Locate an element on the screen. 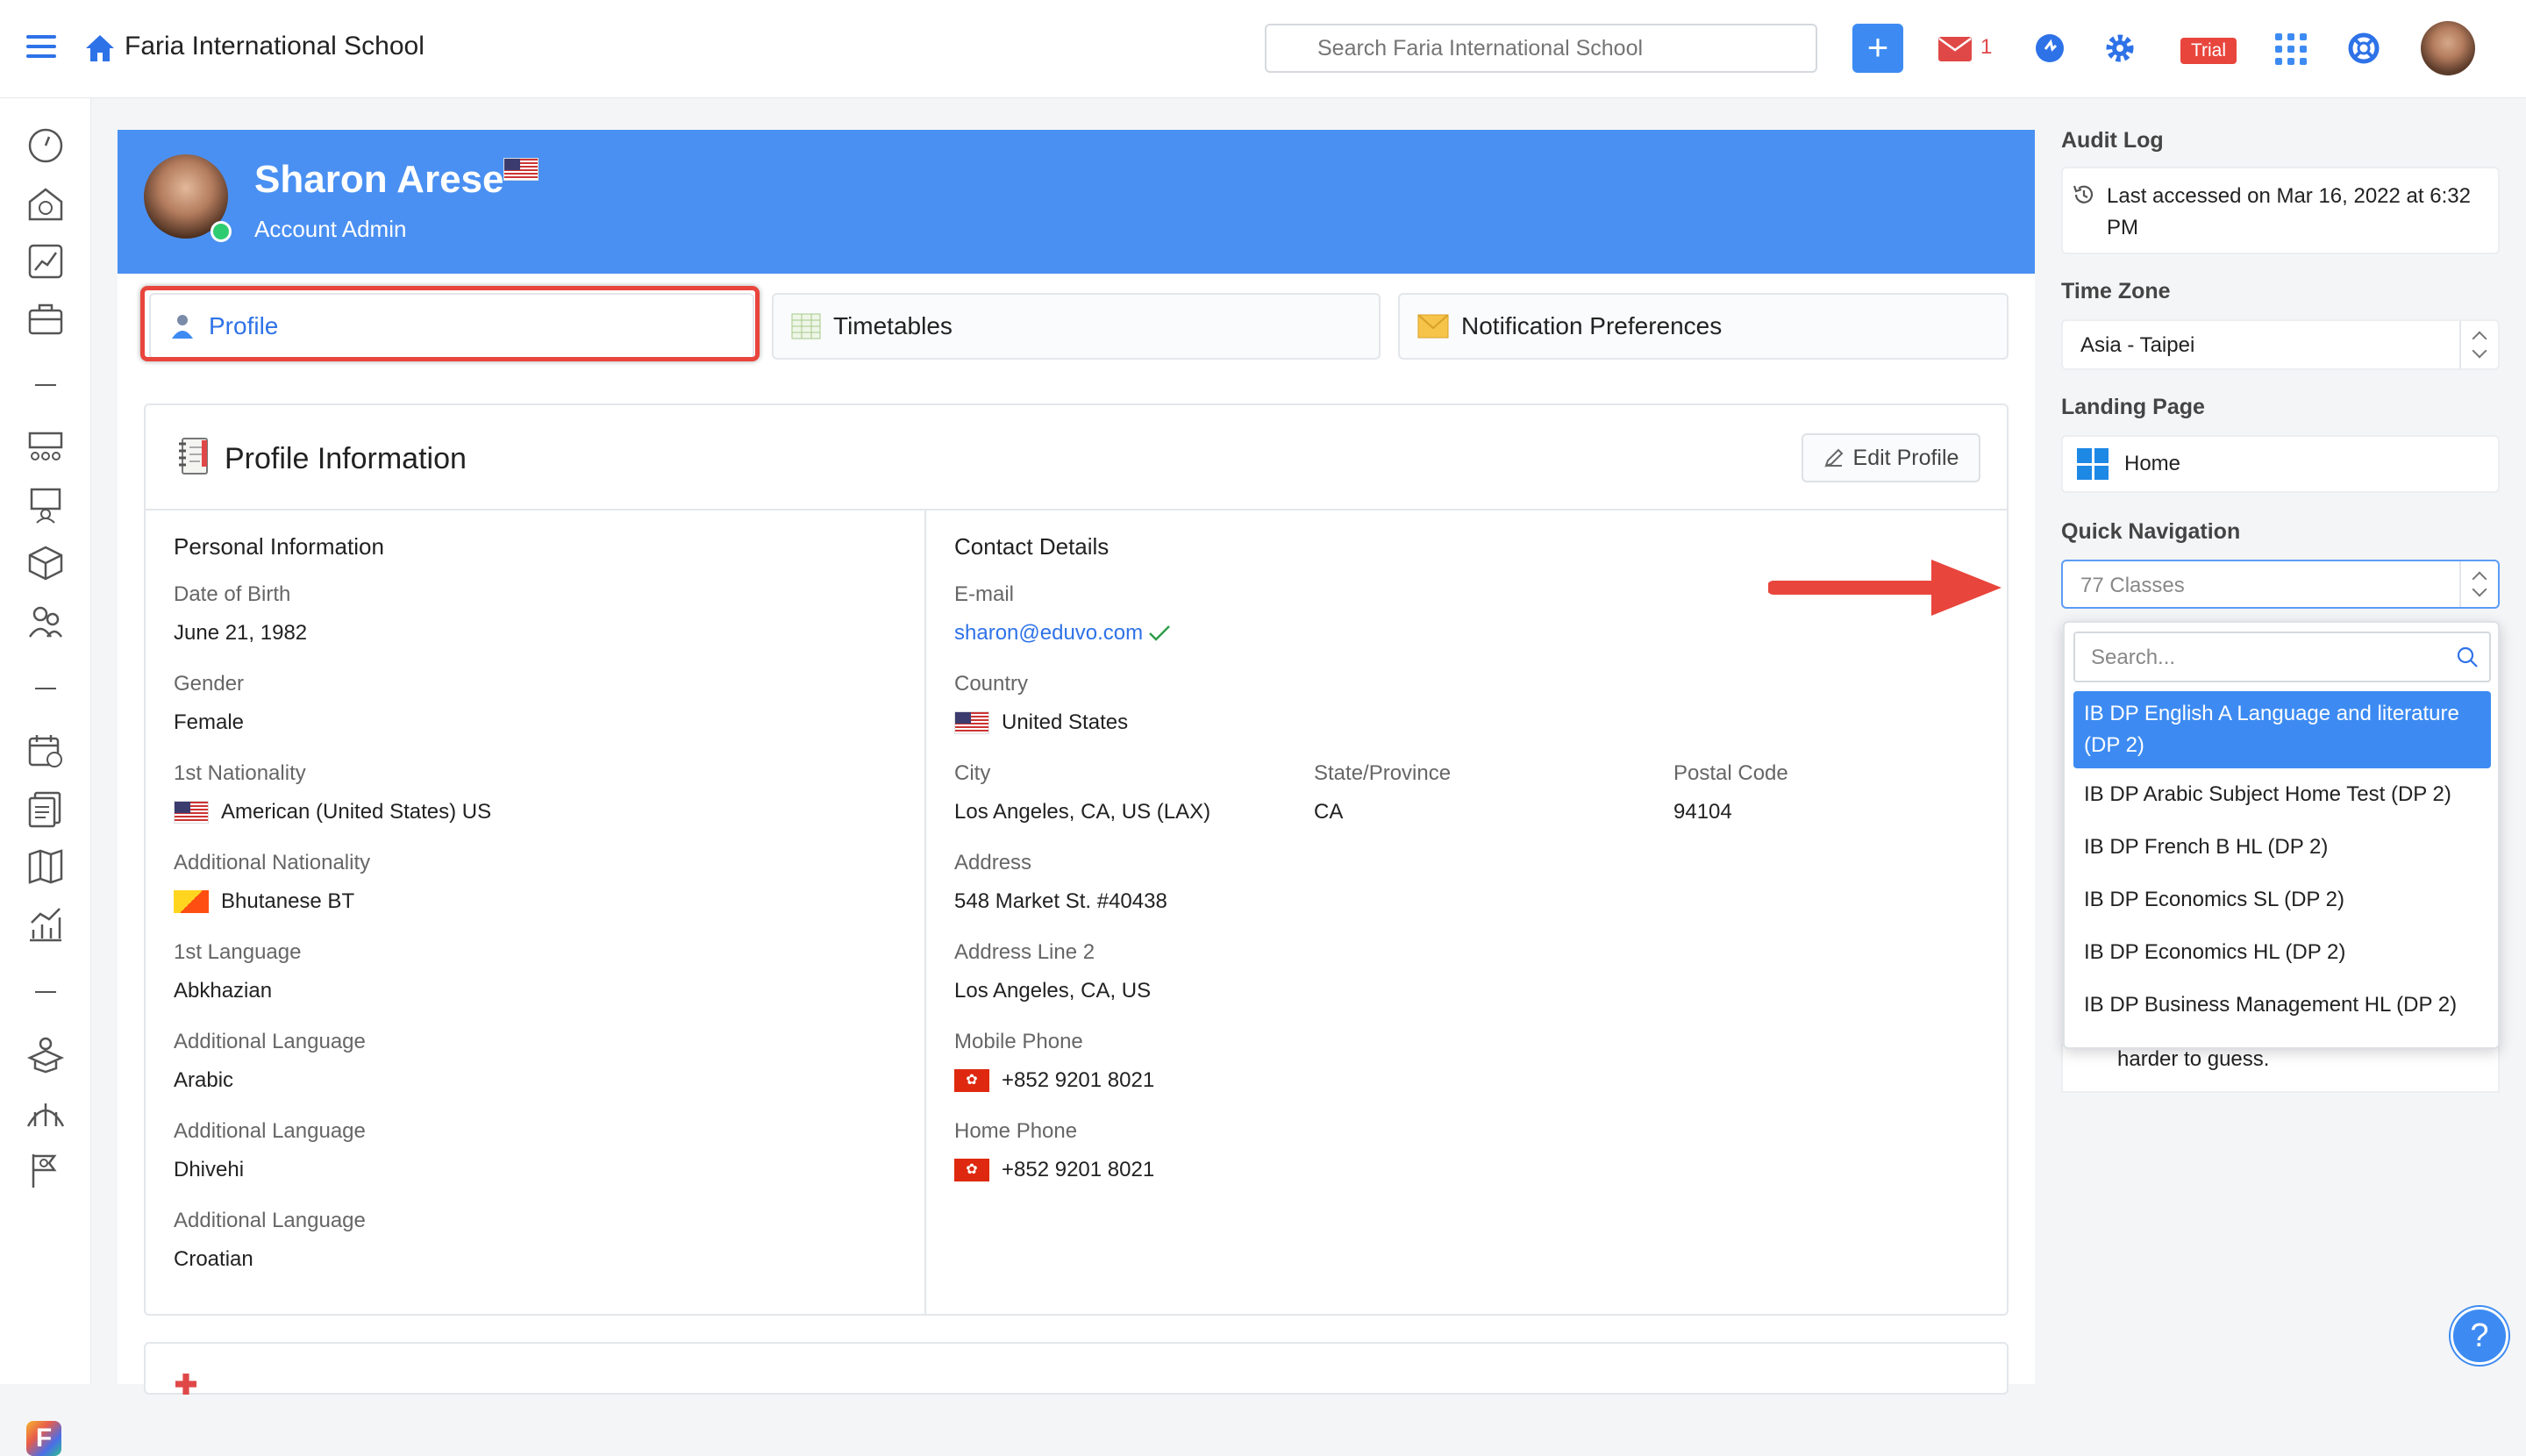 This screenshot has height=1456, width=2526. teacher-icon is located at coordinates (45, 505).